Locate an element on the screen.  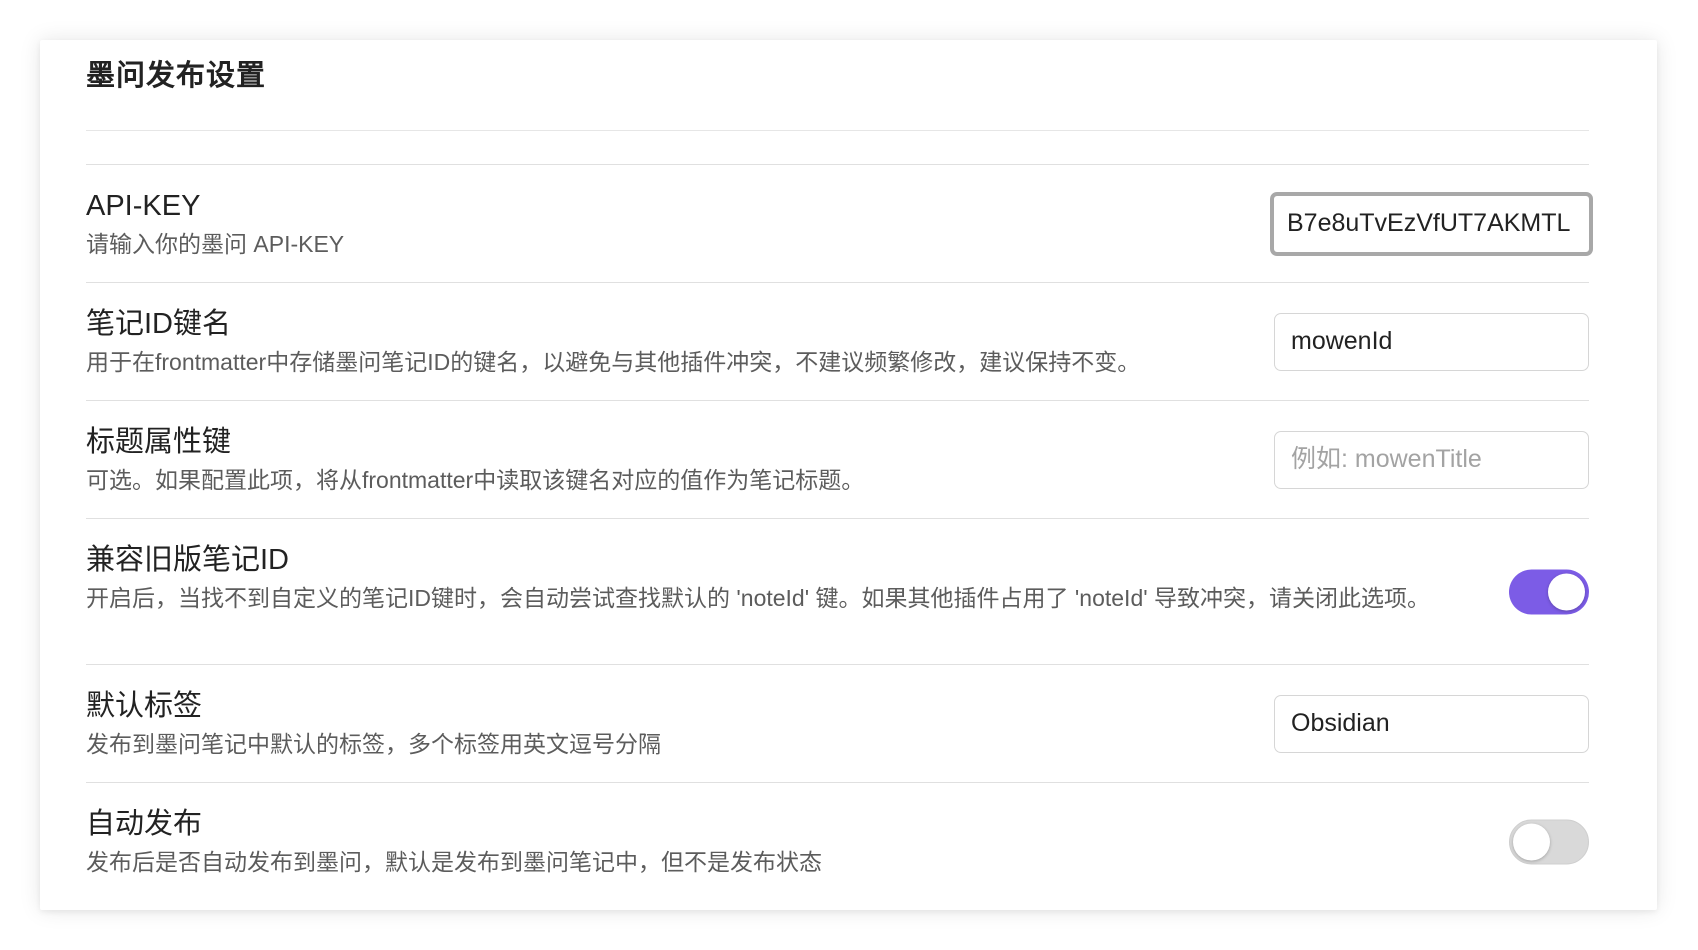
api-key-control is located at coordinates (1431, 223).